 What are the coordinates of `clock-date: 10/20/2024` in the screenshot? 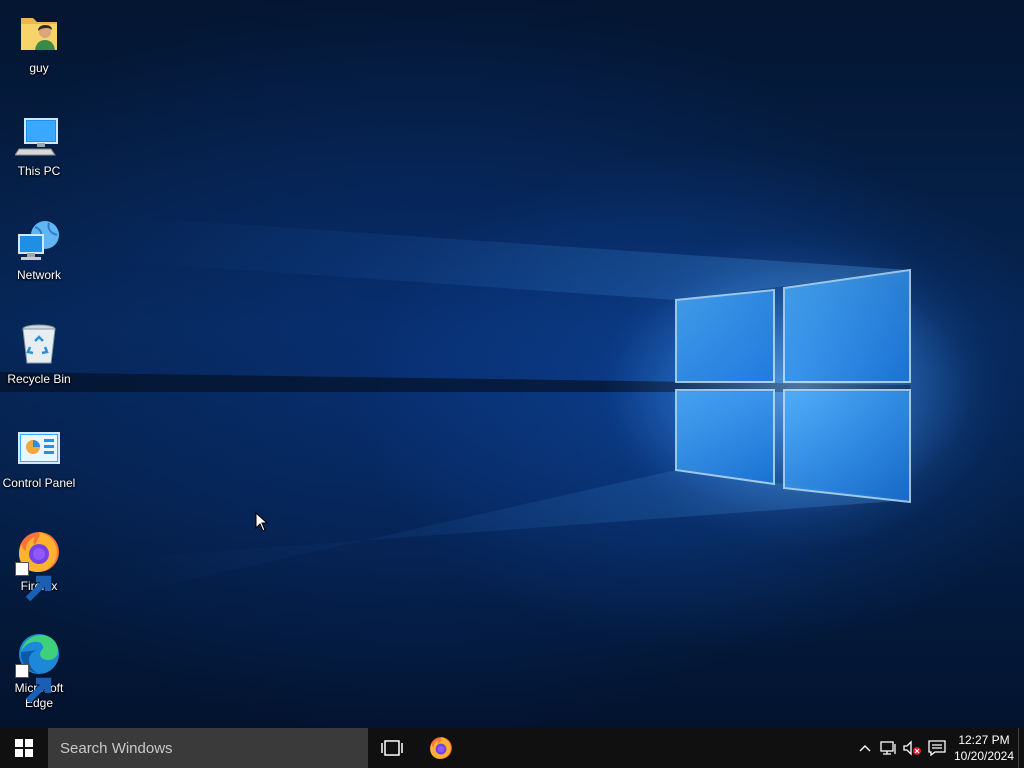 It's located at (984, 756).